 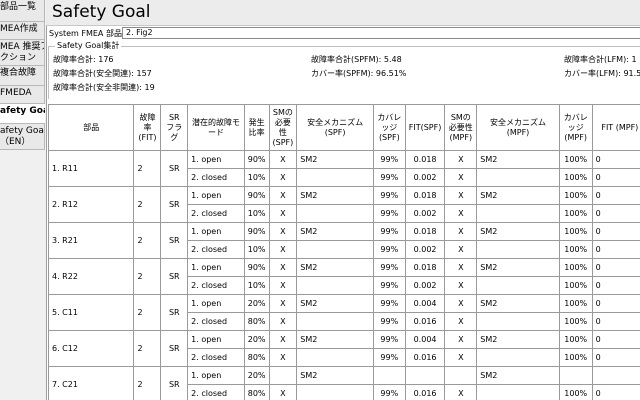 What do you see at coordinates (22, 53) in the screenshot?
I see `tab-fmea-recommended-action: MEA 推奨ア クション` at bounding box center [22, 53].